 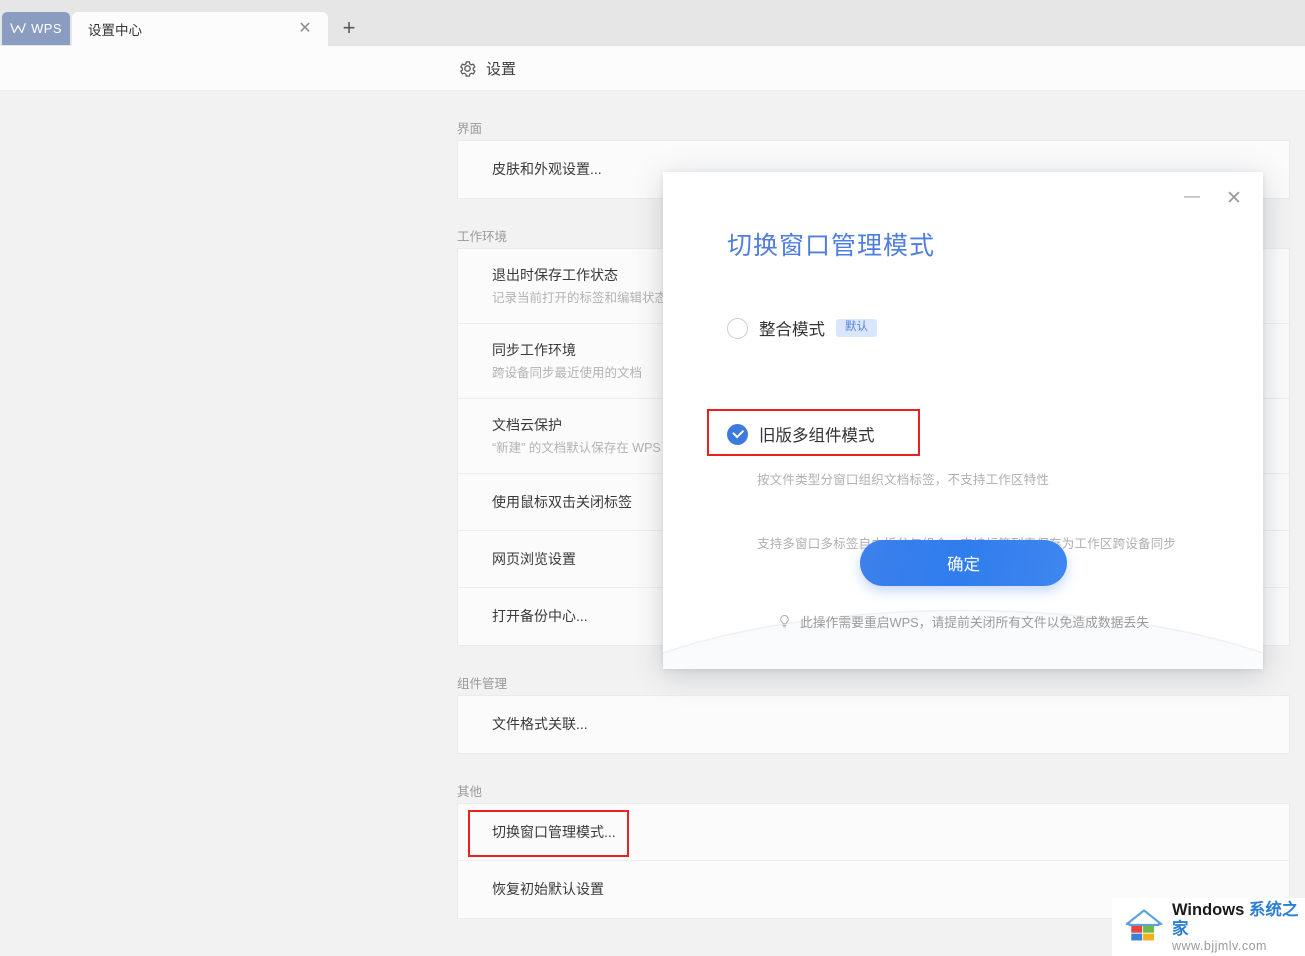 I want to click on lightbulb-icon, so click(x=784, y=621).